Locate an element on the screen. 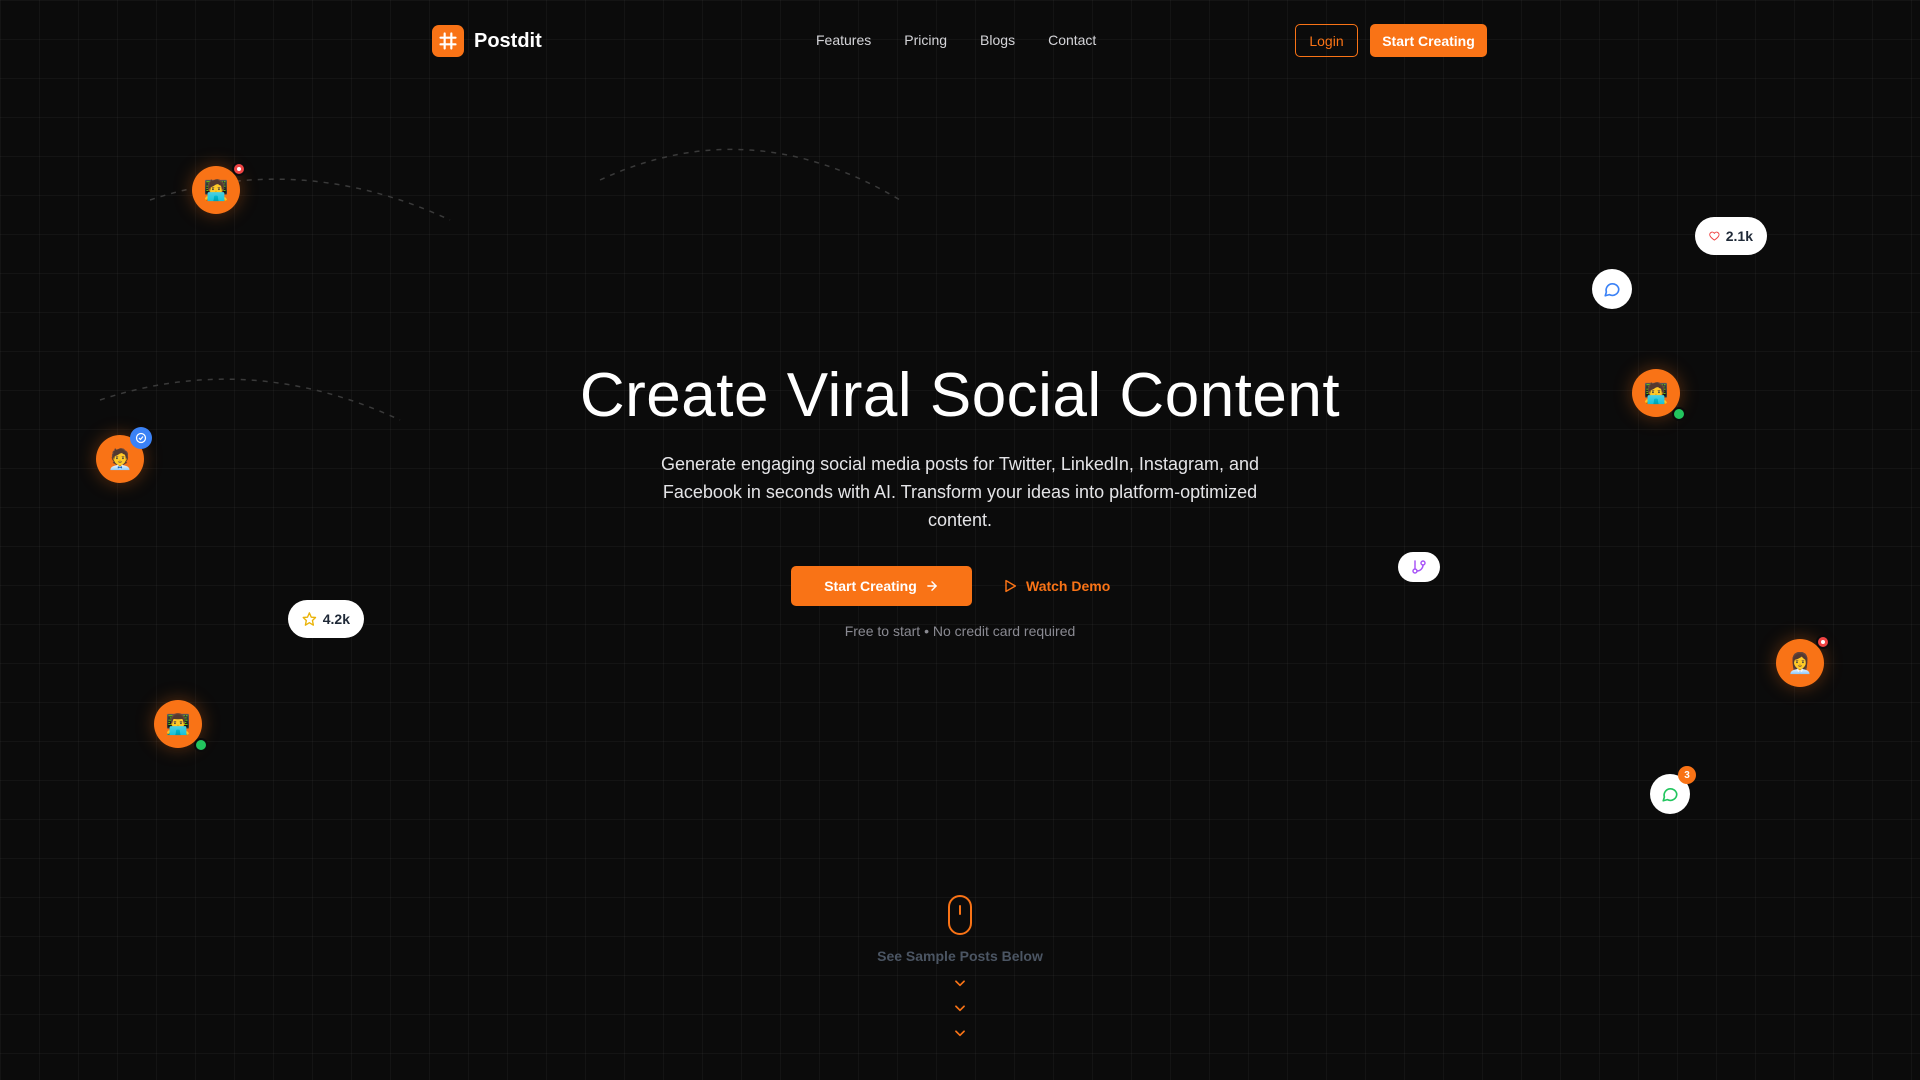 This screenshot has height=1080, width=1920. scroll-hint-label: See Sample Posts Below is located at coordinates (960, 956).